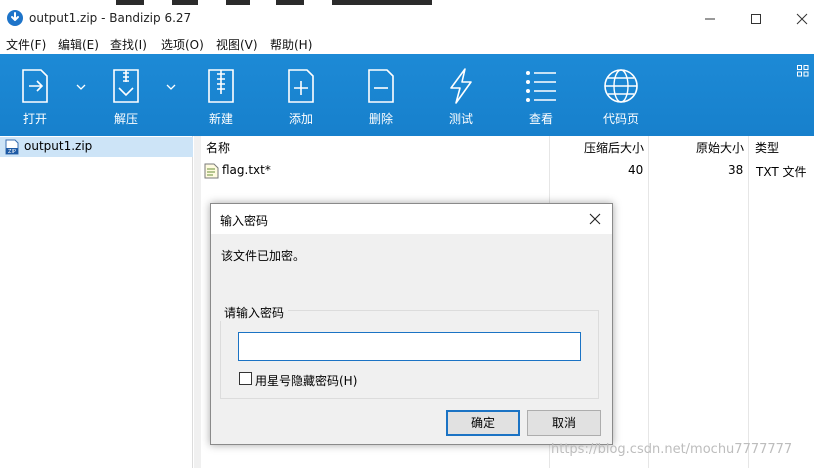 The image size is (814, 468). I want to click on file-compressed-size: 40, so click(636, 170).